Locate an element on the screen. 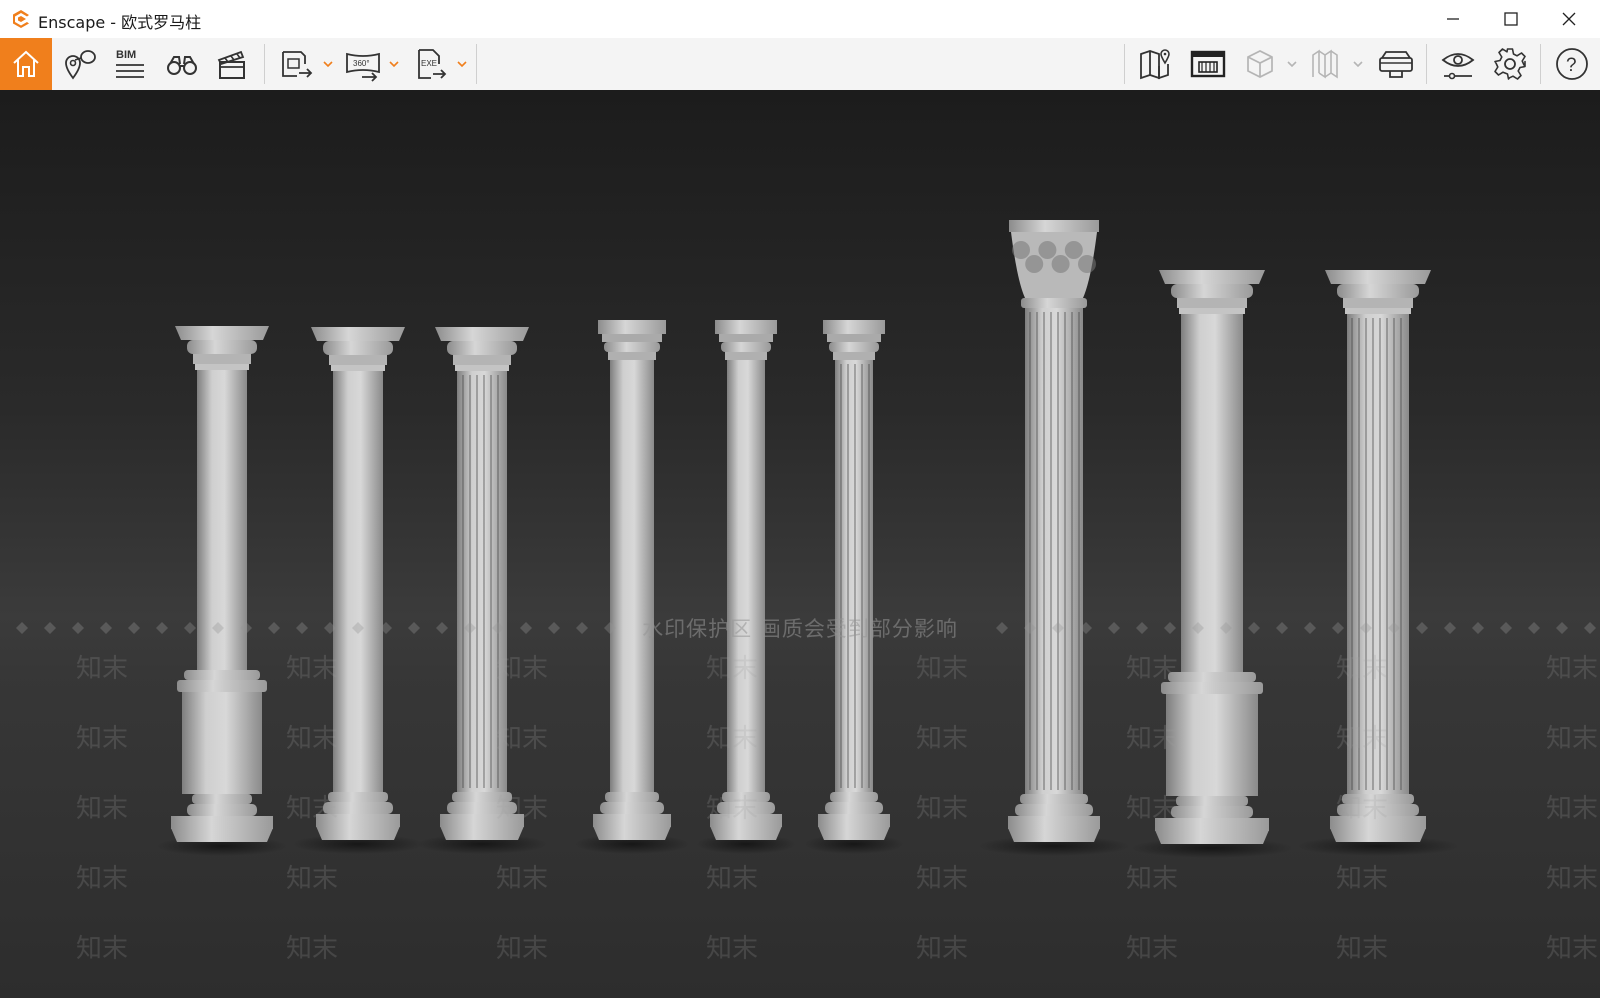 This screenshot has width=1600, height=998. view-management-button is located at coordinates (80, 64).